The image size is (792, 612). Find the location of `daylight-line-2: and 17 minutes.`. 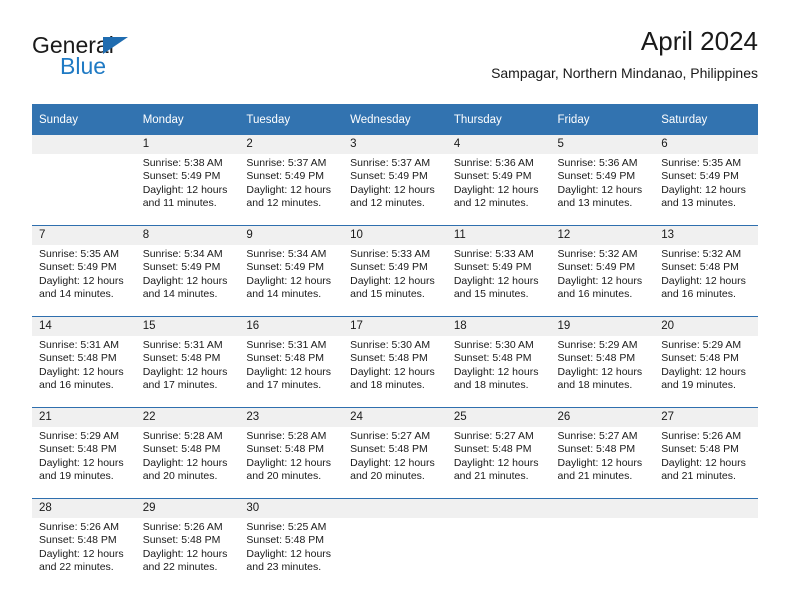

daylight-line-2: and 17 minutes. is located at coordinates (180, 385).